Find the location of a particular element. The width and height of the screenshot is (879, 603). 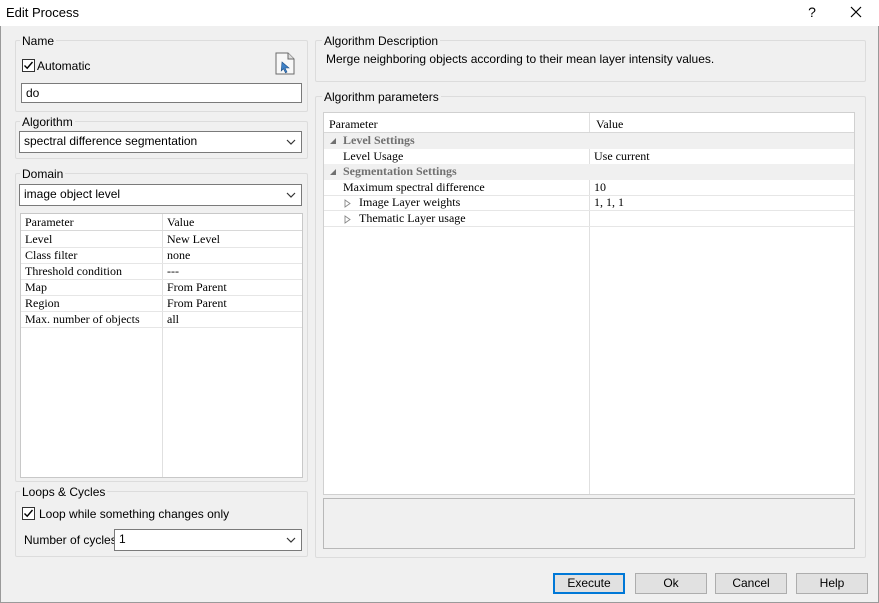

section-label: Segmentation Settings is located at coordinates (400, 171).